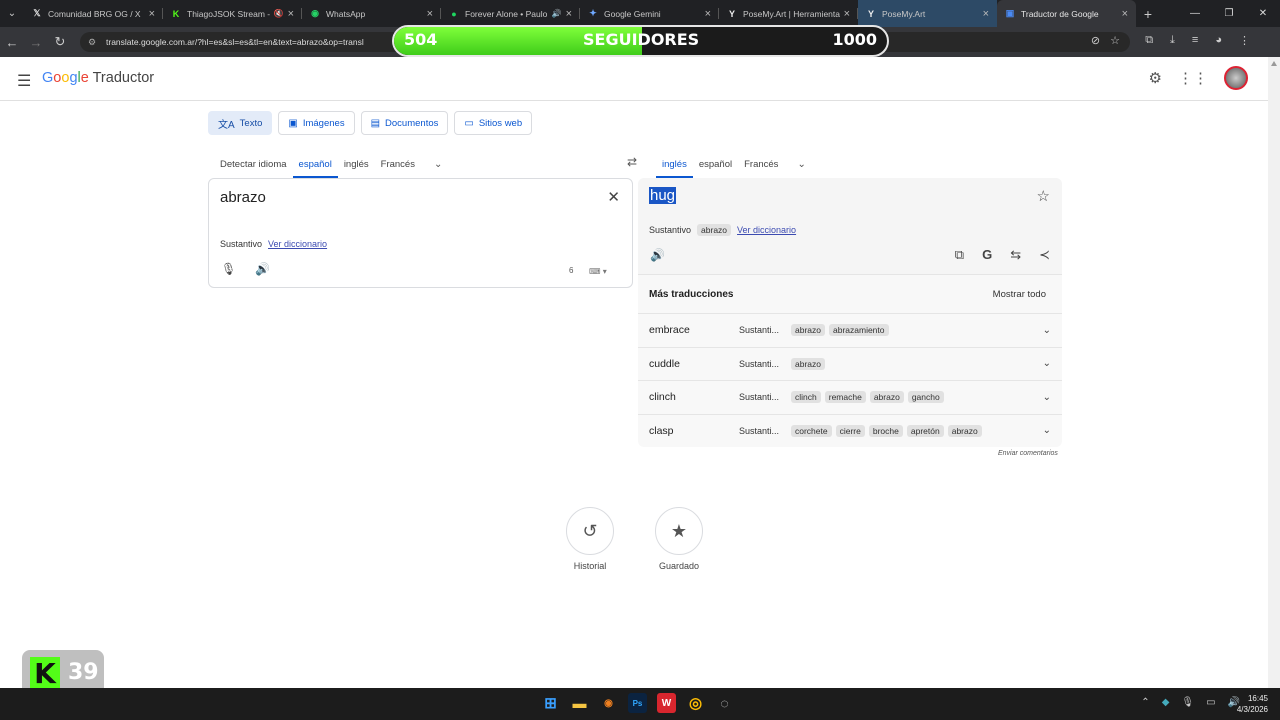 The image size is (1280, 720). I want to click on target-pos-chip: abrazo, so click(714, 230).